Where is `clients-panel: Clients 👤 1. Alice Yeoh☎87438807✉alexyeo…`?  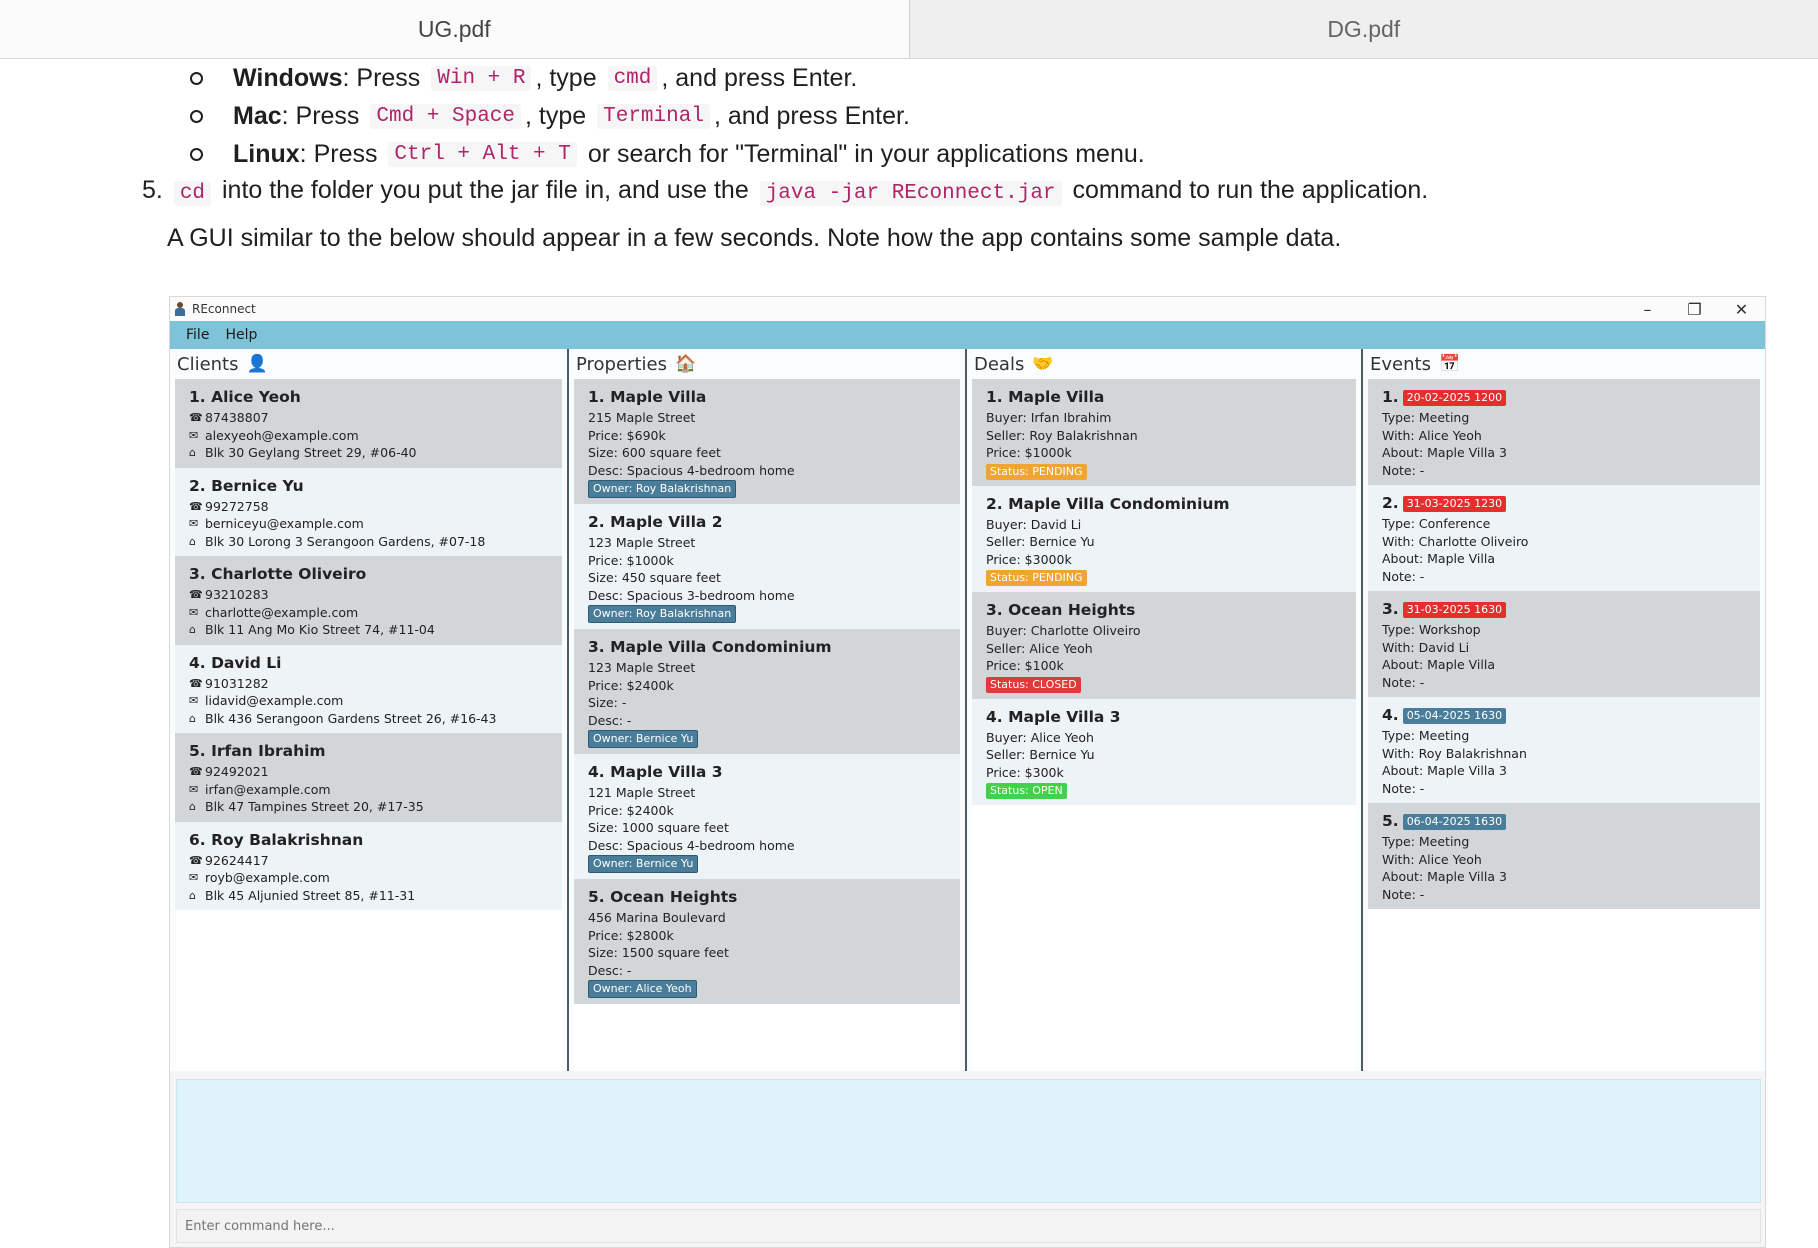 clients-panel: Clients 👤 1. Alice Yeoh☎87438807✉alexyeo… is located at coordinates (368, 710).